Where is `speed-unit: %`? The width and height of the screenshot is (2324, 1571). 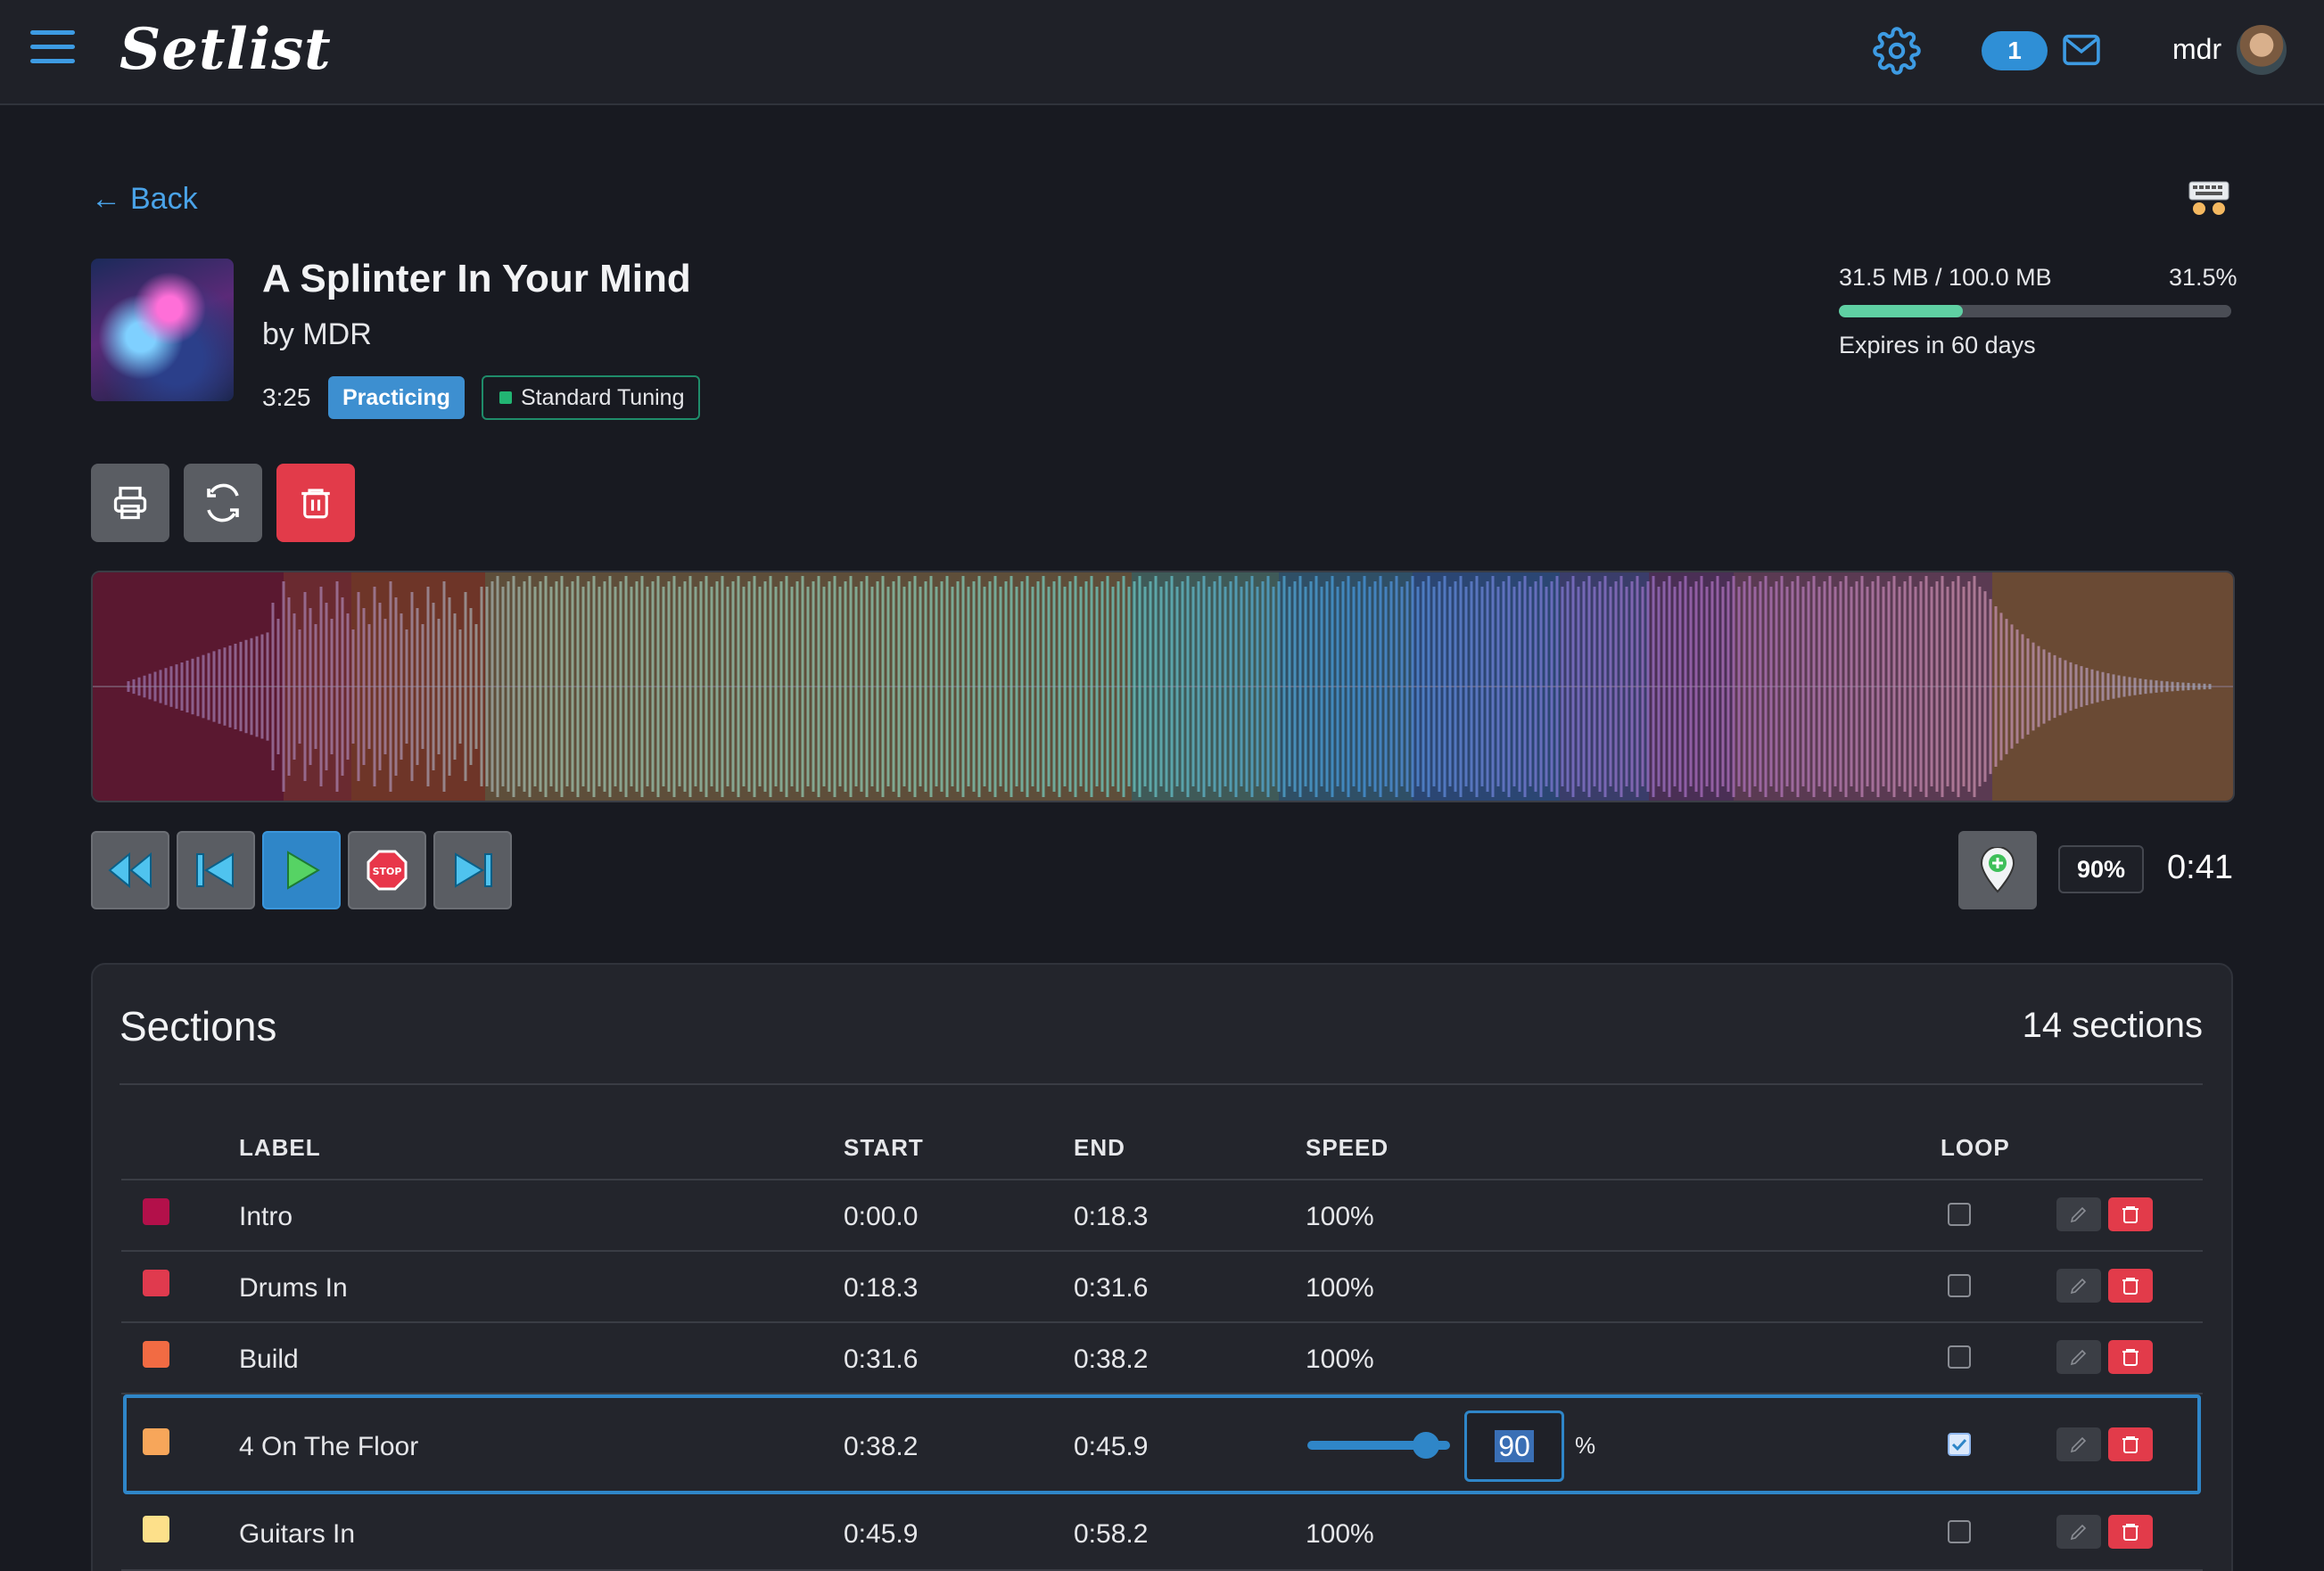
speed-unit: % is located at coordinates (1585, 1445).